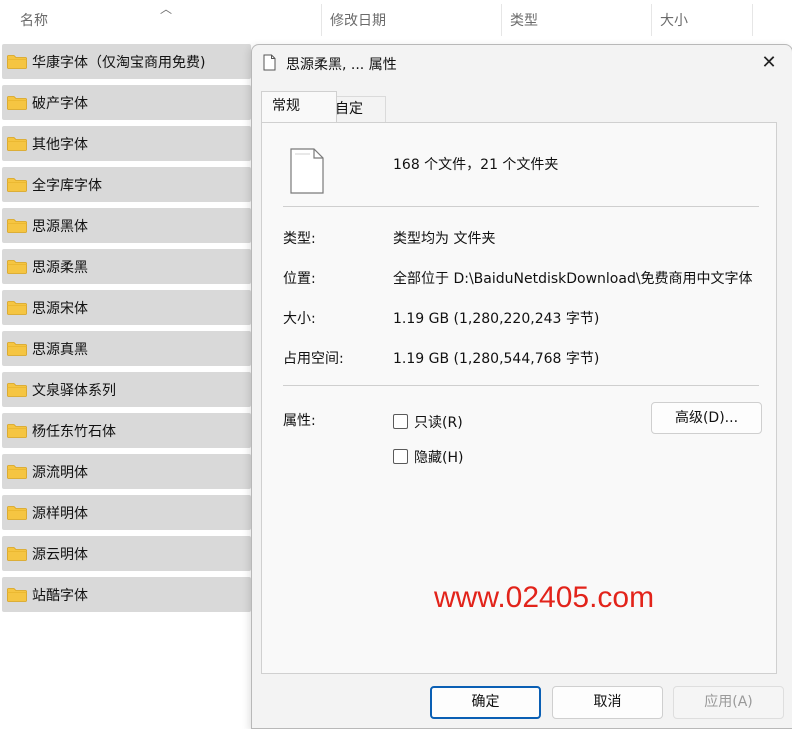 Image resolution: width=792 pixels, height=729 pixels. What do you see at coordinates (496, 359) in the screenshot?
I see `disk-size-value: 1.19 GB (1,280,544,768 字节)` at bounding box center [496, 359].